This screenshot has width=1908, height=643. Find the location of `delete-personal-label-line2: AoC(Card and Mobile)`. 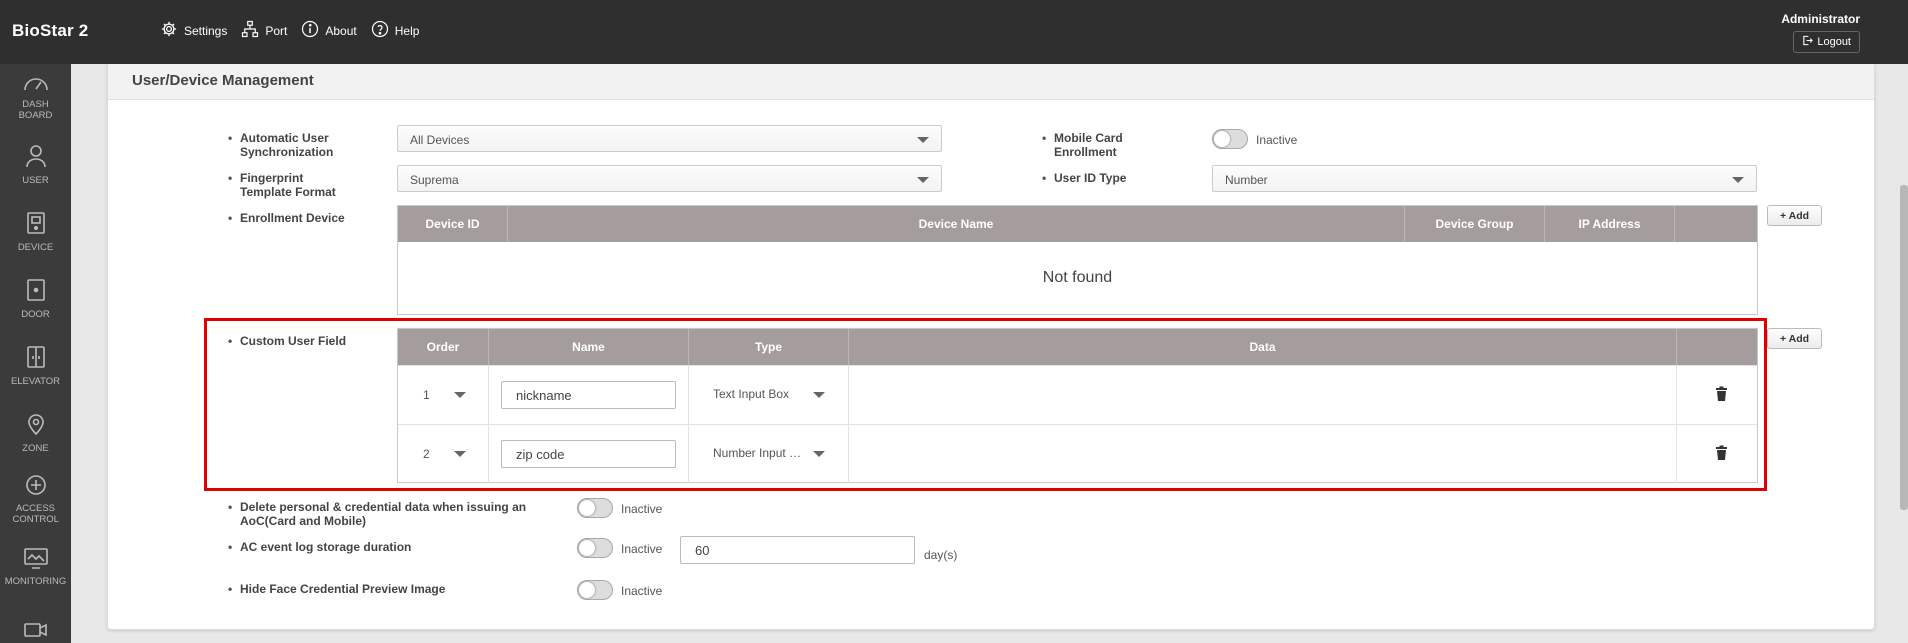

delete-personal-label-line2: AoC(Card and Mobile) is located at coordinates (303, 521).